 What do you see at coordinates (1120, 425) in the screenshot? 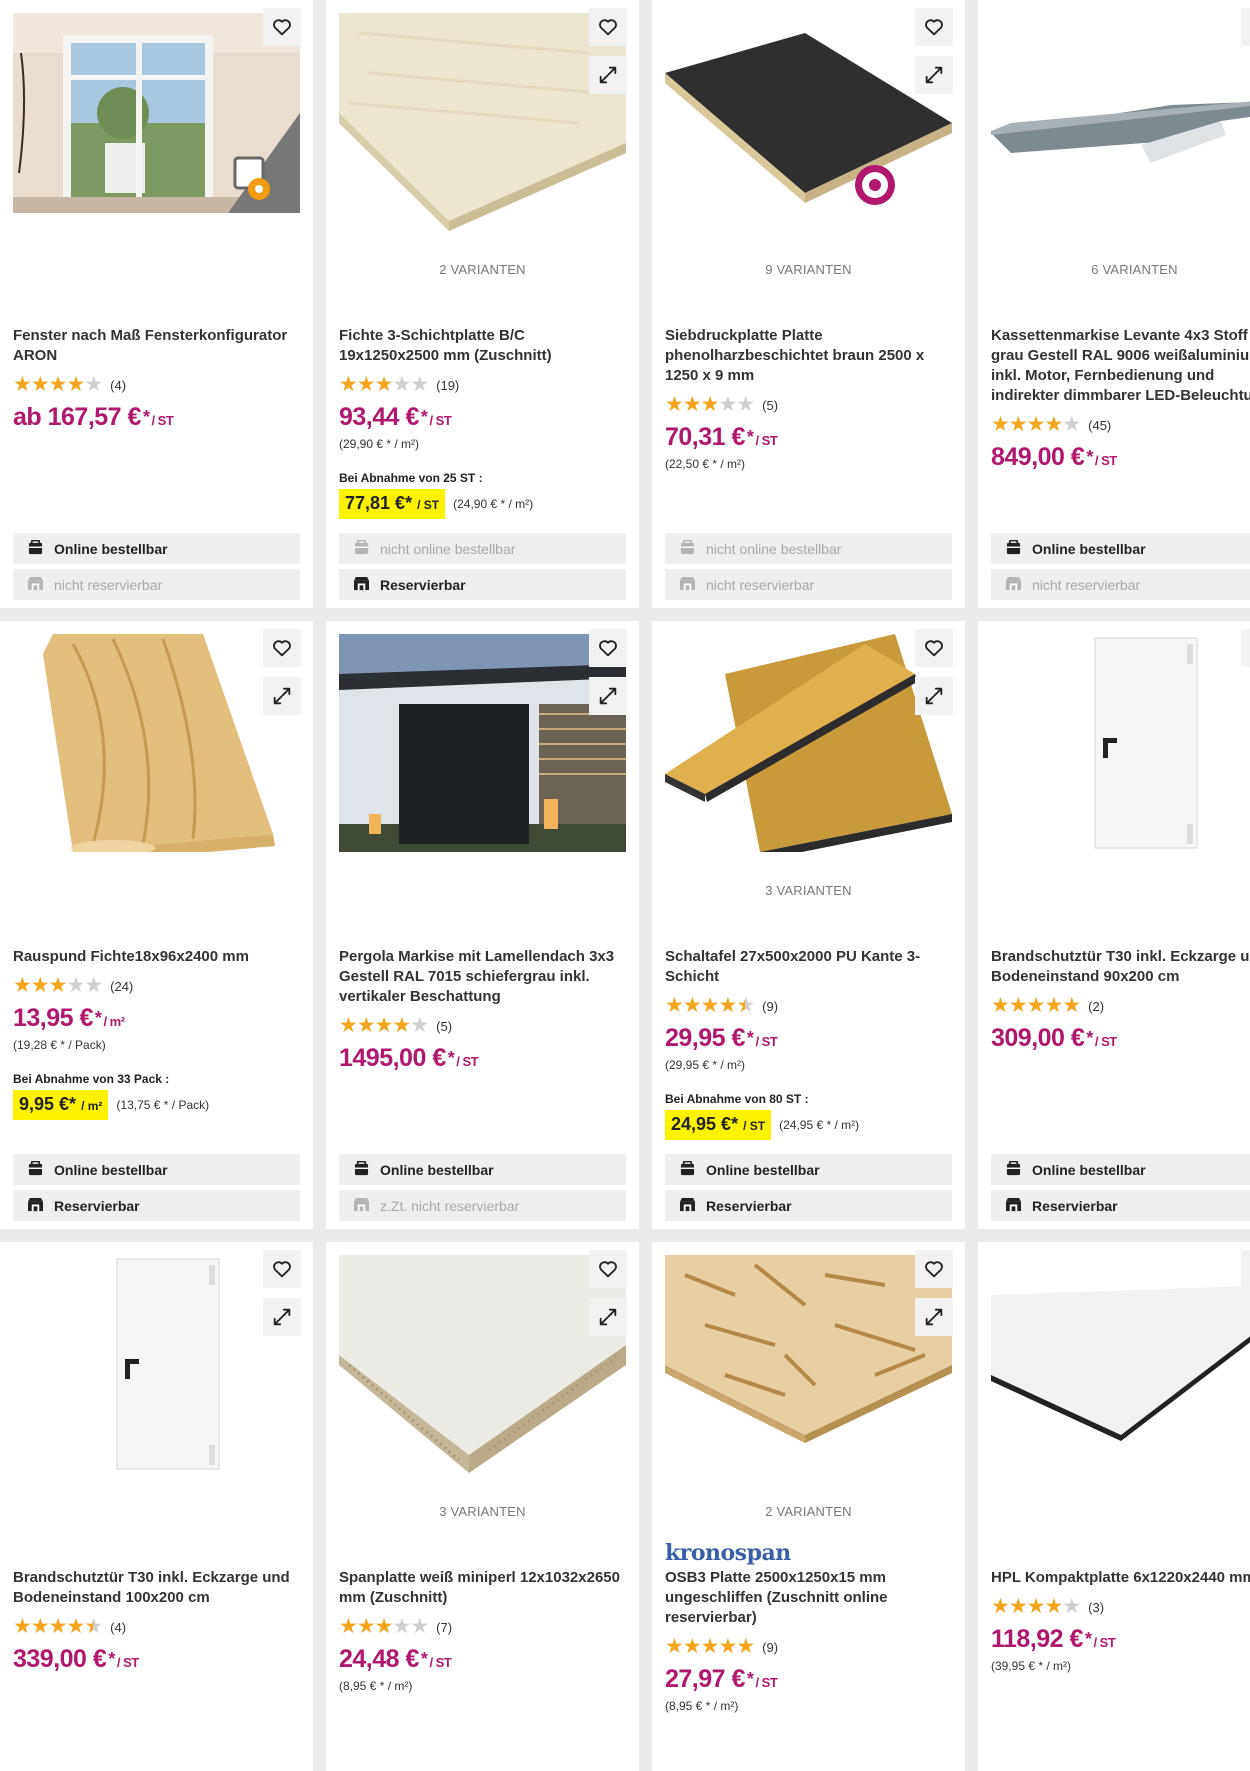
I see `rating: ★★★★★ (45)` at bounding box center [1120, 425].